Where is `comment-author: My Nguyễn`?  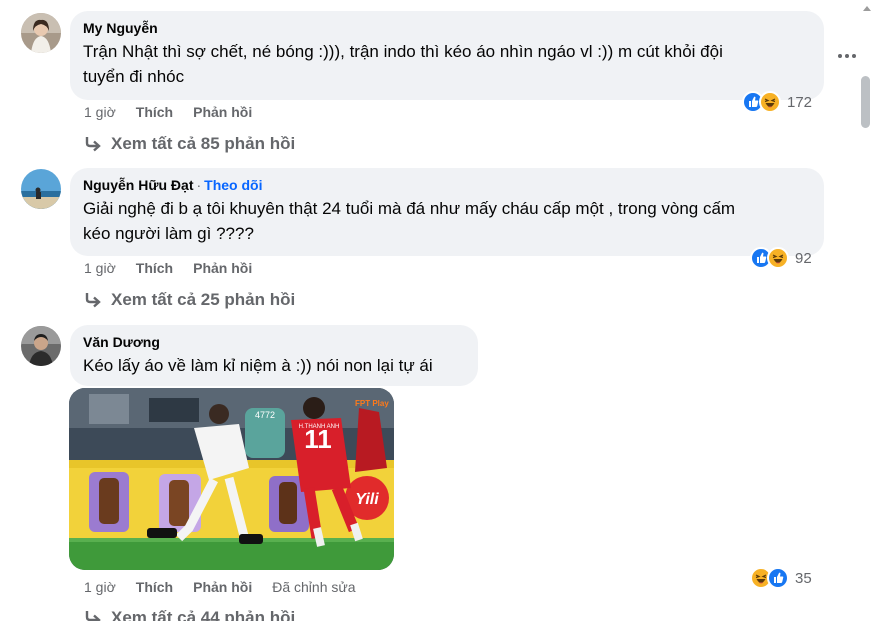
comment-author: My Nguyễn is located at coordinates (447, 28).